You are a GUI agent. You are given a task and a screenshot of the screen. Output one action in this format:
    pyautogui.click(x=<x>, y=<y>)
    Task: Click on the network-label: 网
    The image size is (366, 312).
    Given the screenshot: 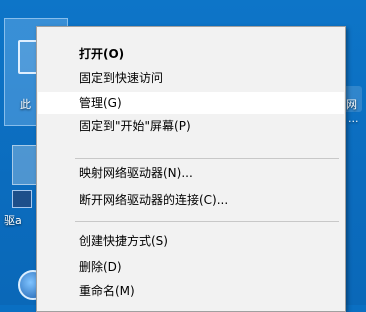 What is the action you would take?
    pyautogui.click(x=351, y=104)
    